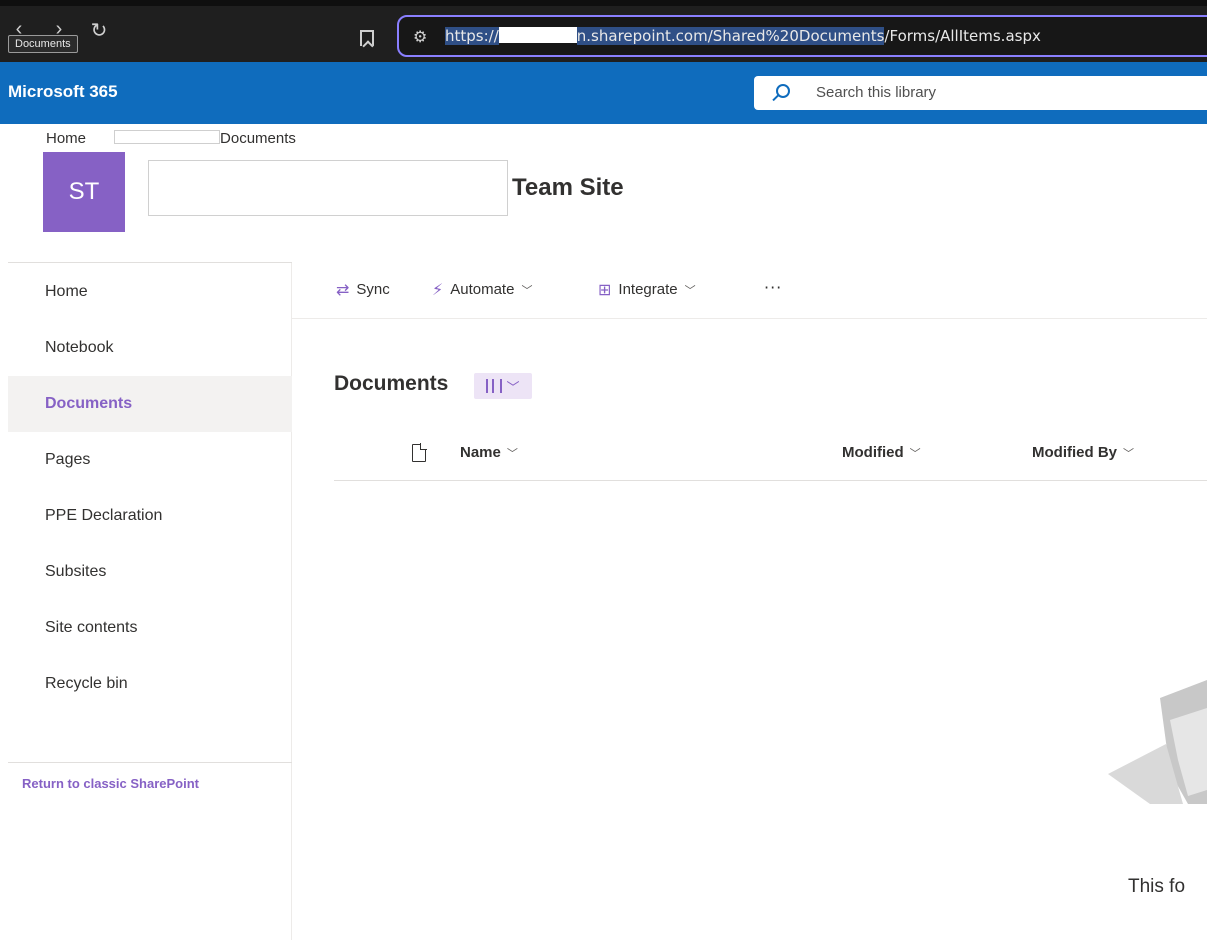 The width and height of the screenshot is (1207, 940). Describe the element at coordinates (730, 36) in the screenshot. I see `url-middle: n.sharepoint.com/Shared%20Documents` at that location.